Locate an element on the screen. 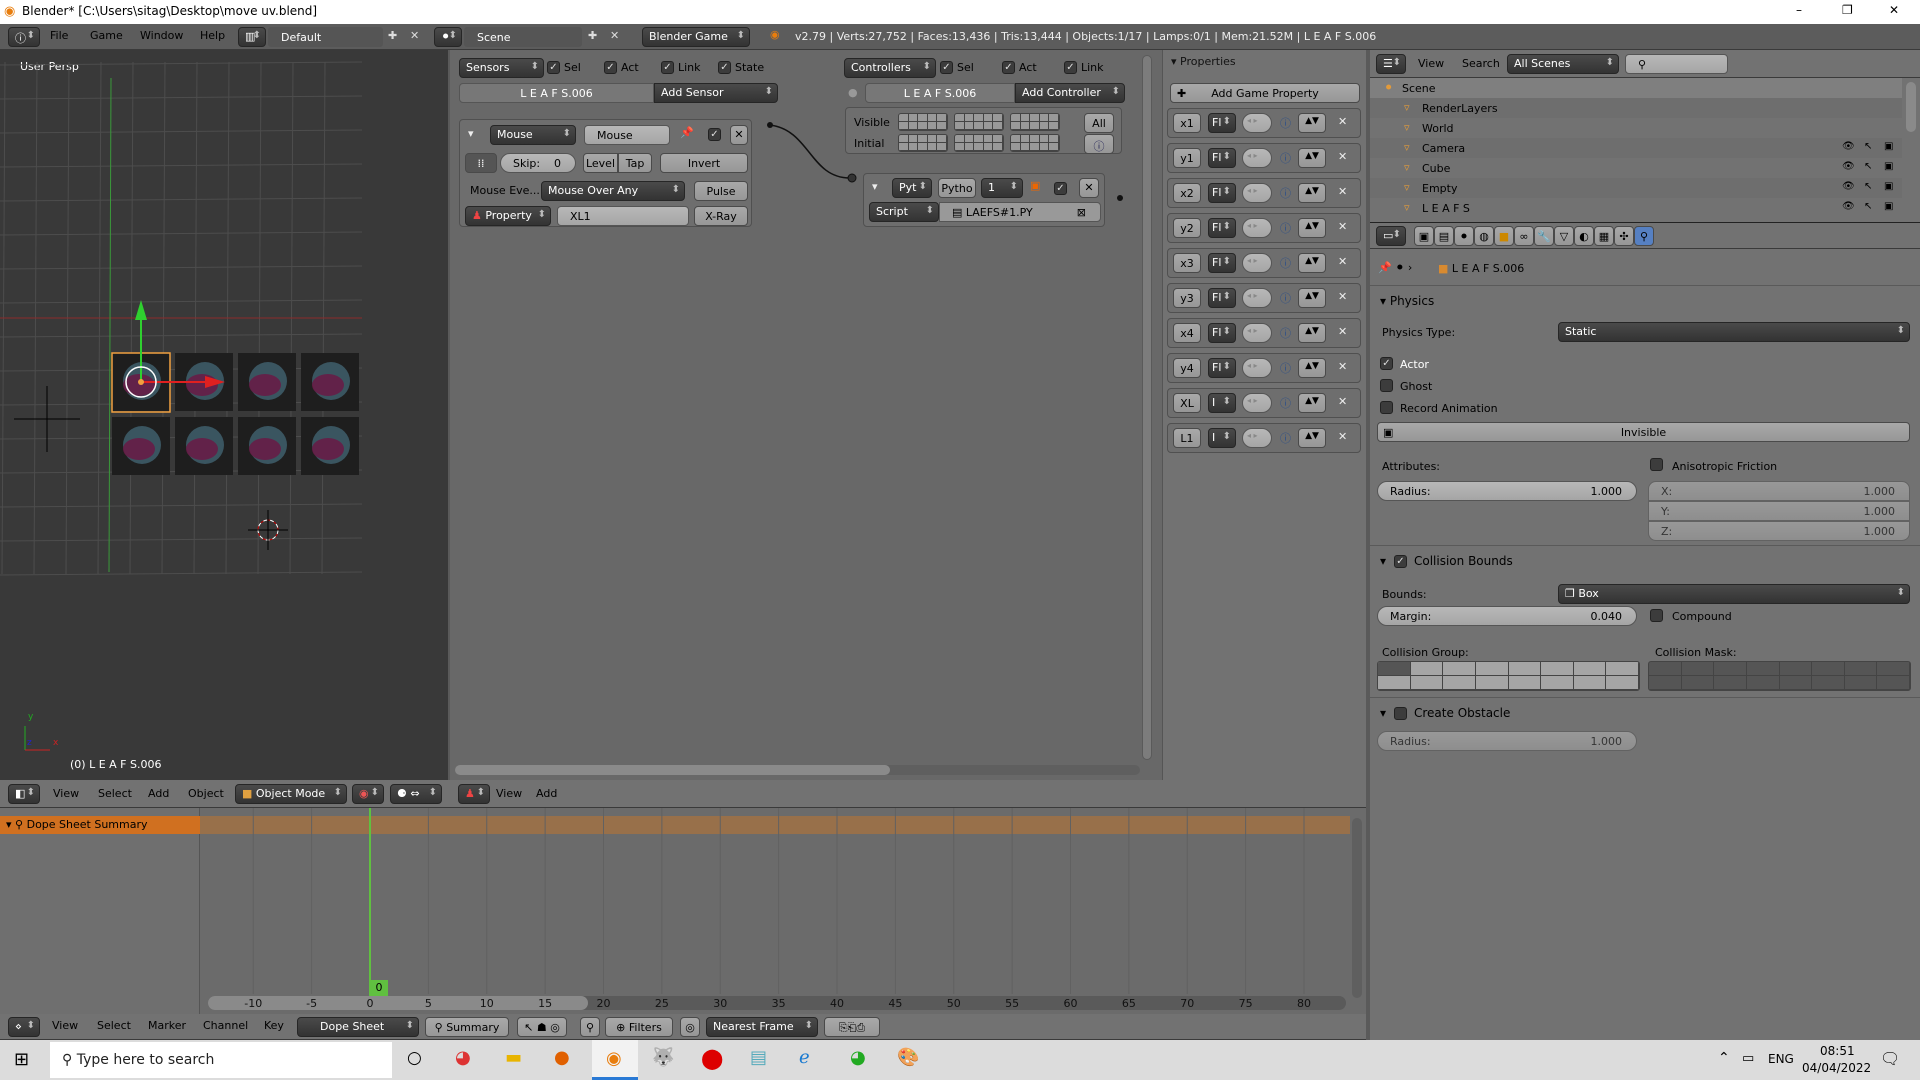 The height and width of the screenshot is (1080, 1920). playhead-frame-badge: 0 is located at coordinates (379, 988).